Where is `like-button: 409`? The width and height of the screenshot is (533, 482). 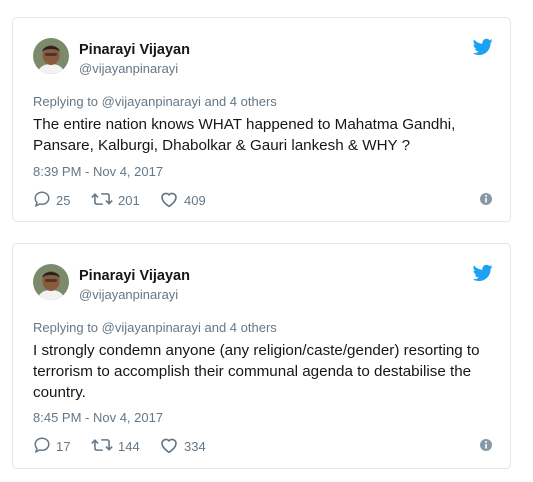
like-button: 409 is located at coordinates (182, 200).